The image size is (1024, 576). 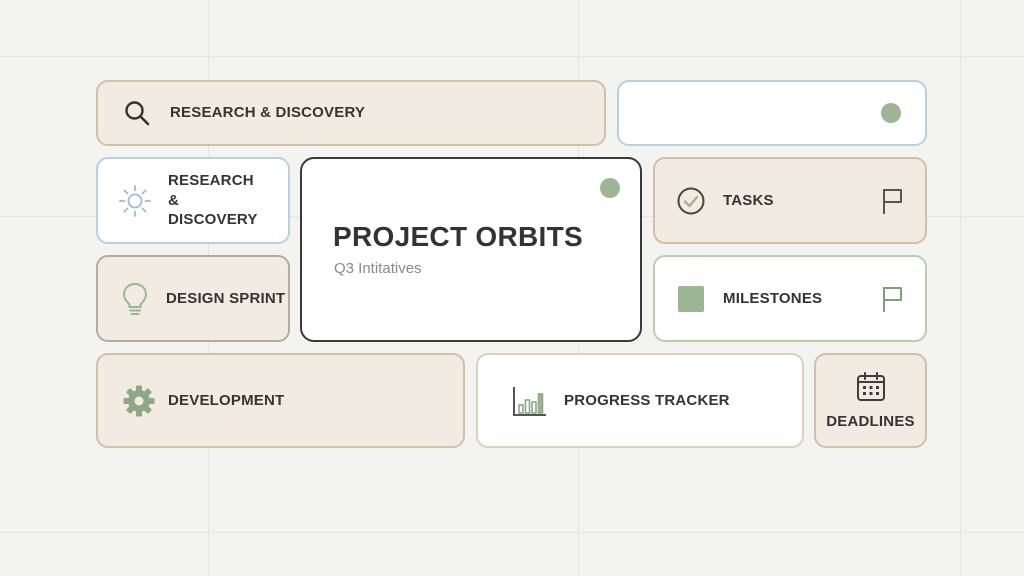 I want to click on design-sprint-label: DESIGN SPRINT, so click(x=226, y=298).